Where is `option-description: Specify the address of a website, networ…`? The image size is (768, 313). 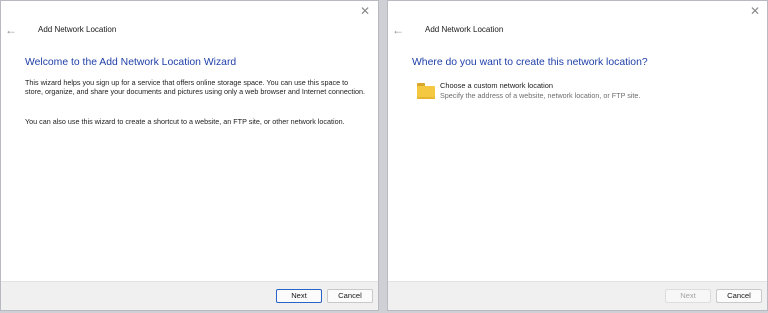
option-description: Specify the address of a website, networ… is located at coordinates (540, 95).